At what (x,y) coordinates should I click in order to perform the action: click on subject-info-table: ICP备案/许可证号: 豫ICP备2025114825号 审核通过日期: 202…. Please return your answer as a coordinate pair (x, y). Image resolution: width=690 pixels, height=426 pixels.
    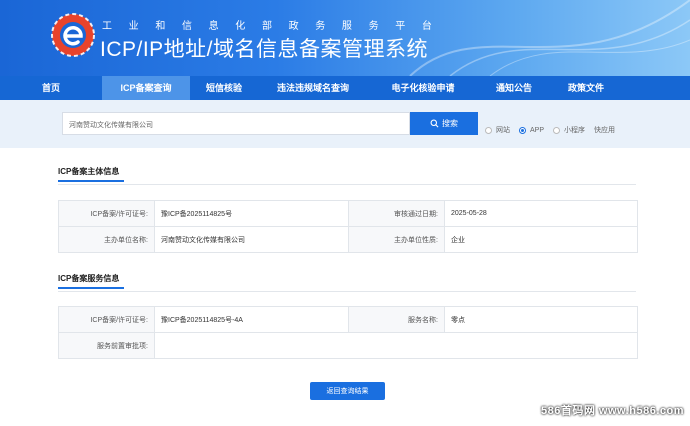
    Looking at the image, I should click on (348, 226).